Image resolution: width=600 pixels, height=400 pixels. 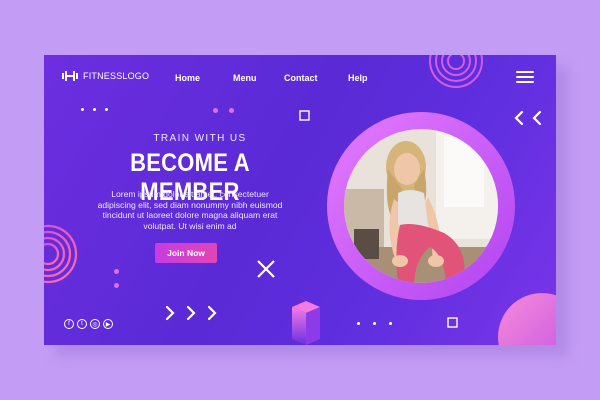 What do you see at coordinates (304, 115) in the screenshot?
I see `square-outline-top` at bounding box center [304, 115].